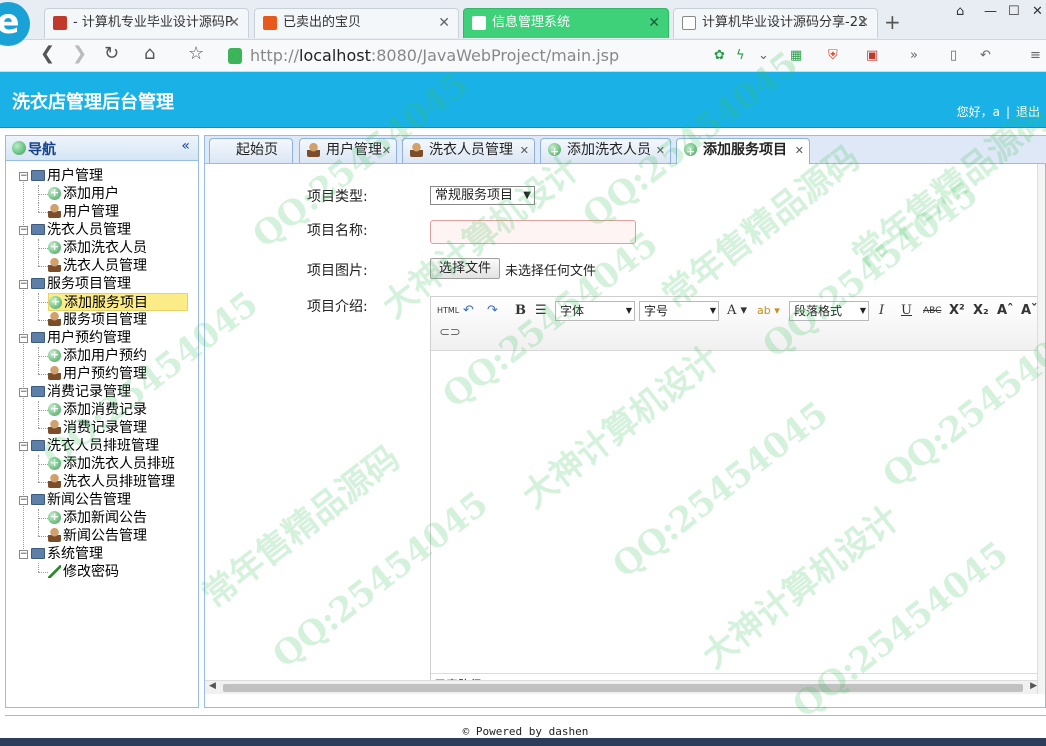  What do you see at coordinates (212, 686) in the screenshot?
I see `scroll-left-icon: ◀` at bounding box center [212, 686].